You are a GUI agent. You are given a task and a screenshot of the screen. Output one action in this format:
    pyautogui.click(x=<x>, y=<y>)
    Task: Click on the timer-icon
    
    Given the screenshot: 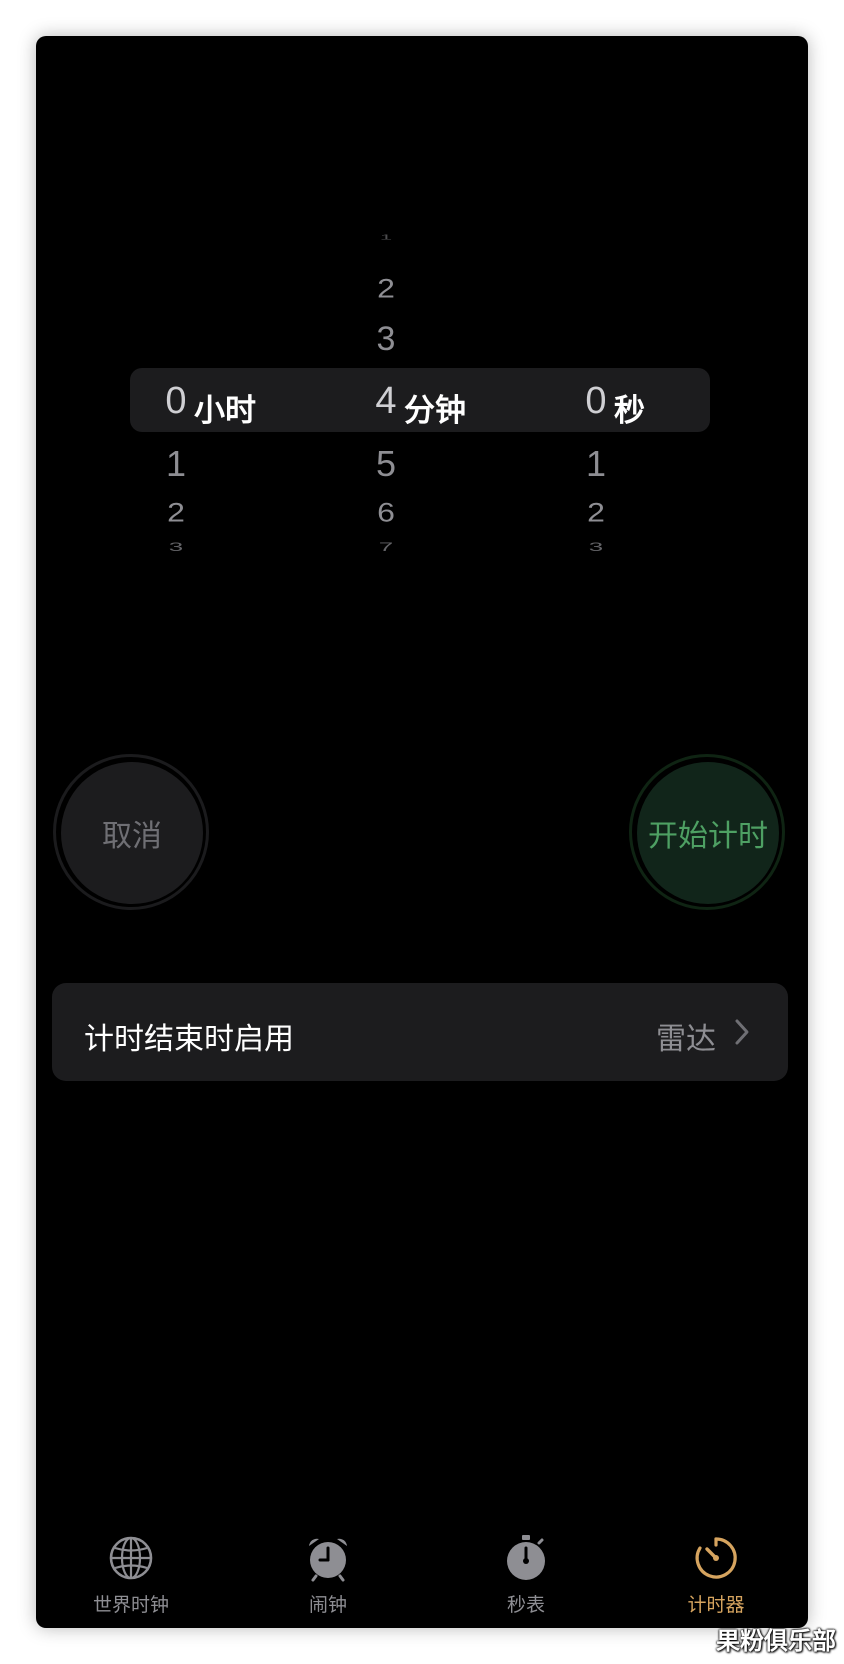 What is the action you would take?
    pyautogui.click(x=716, y=1558)
    